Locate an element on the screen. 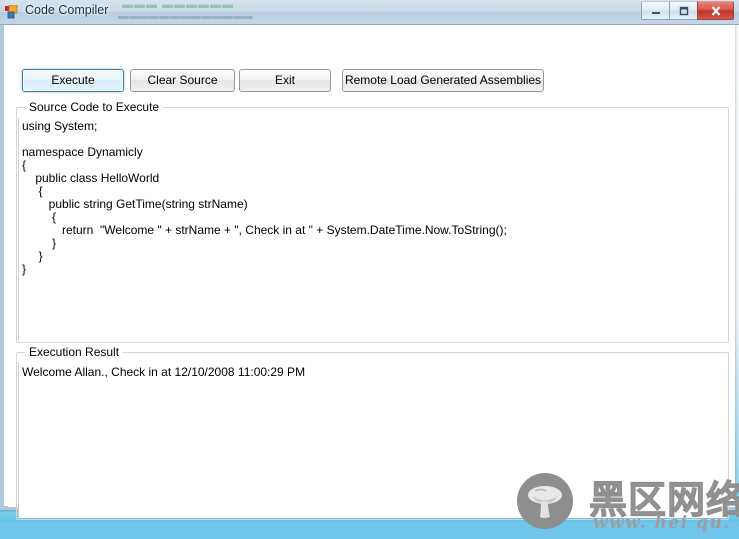  minimize-button is located at coordinates (655, 10).